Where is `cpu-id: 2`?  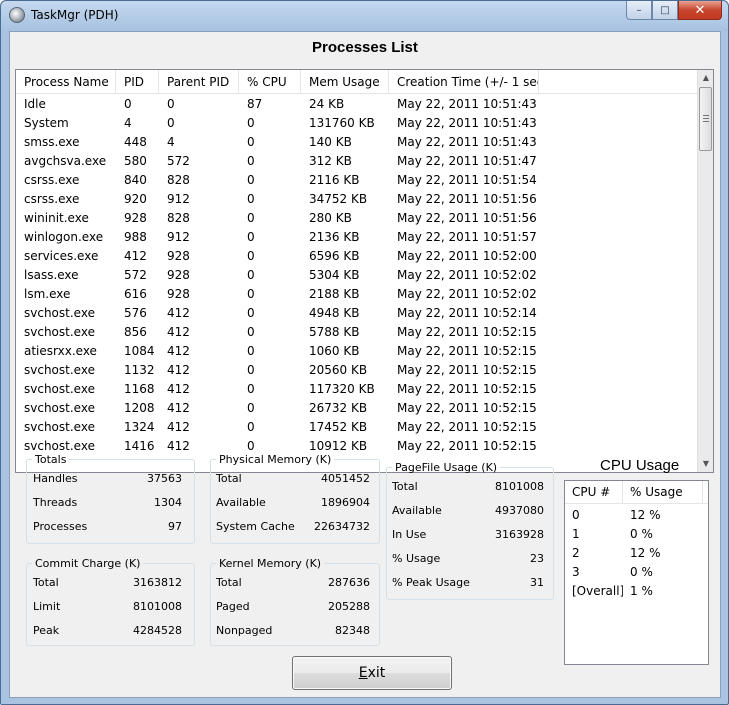
cpu-id: 2 is located at coordinates (576, 553).